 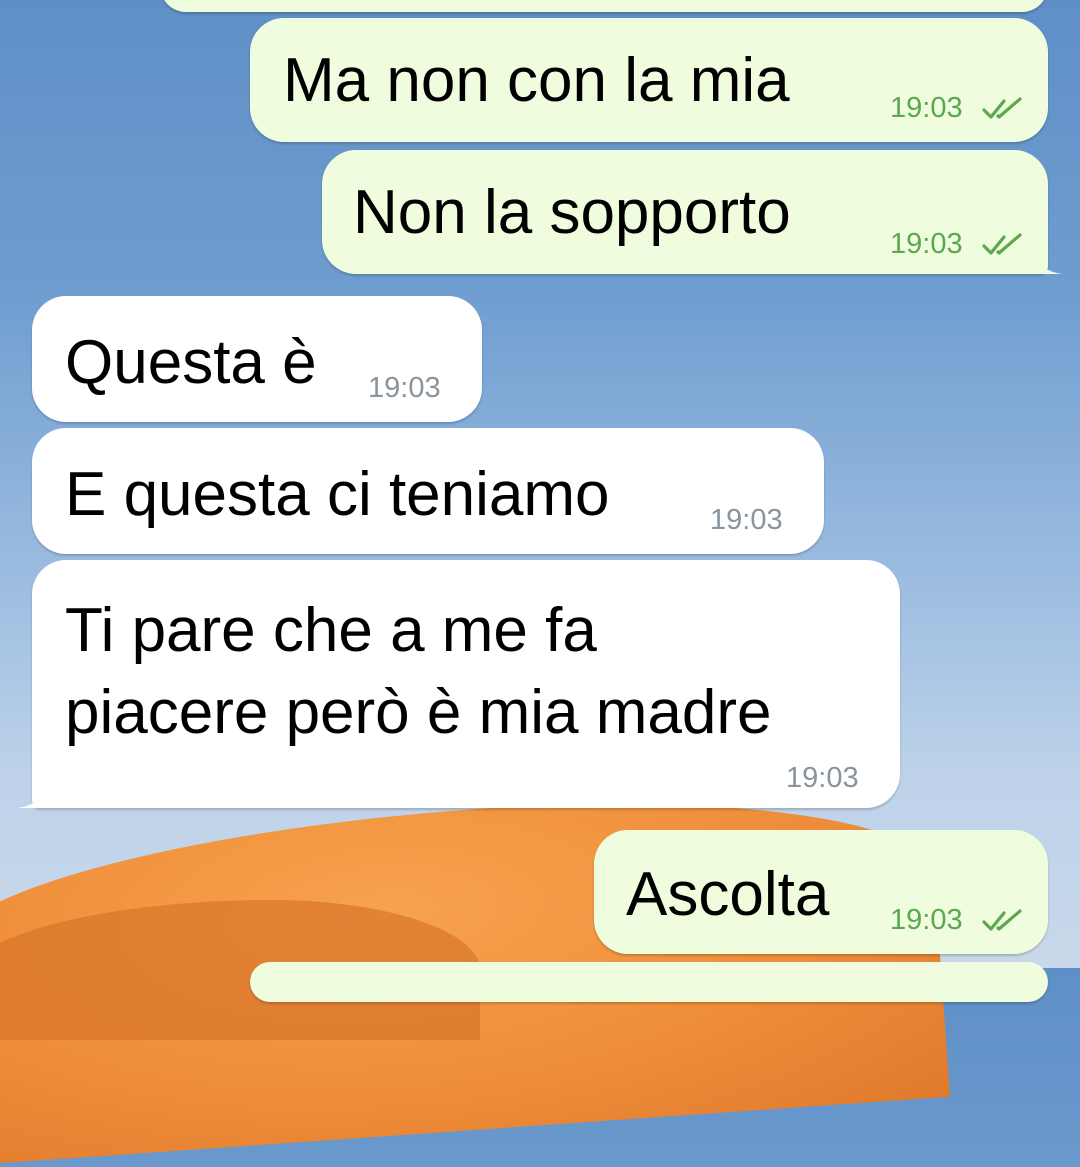 I want to click on message-bubble: Ma non con la mia 19:03, so click(x=649, y=80).